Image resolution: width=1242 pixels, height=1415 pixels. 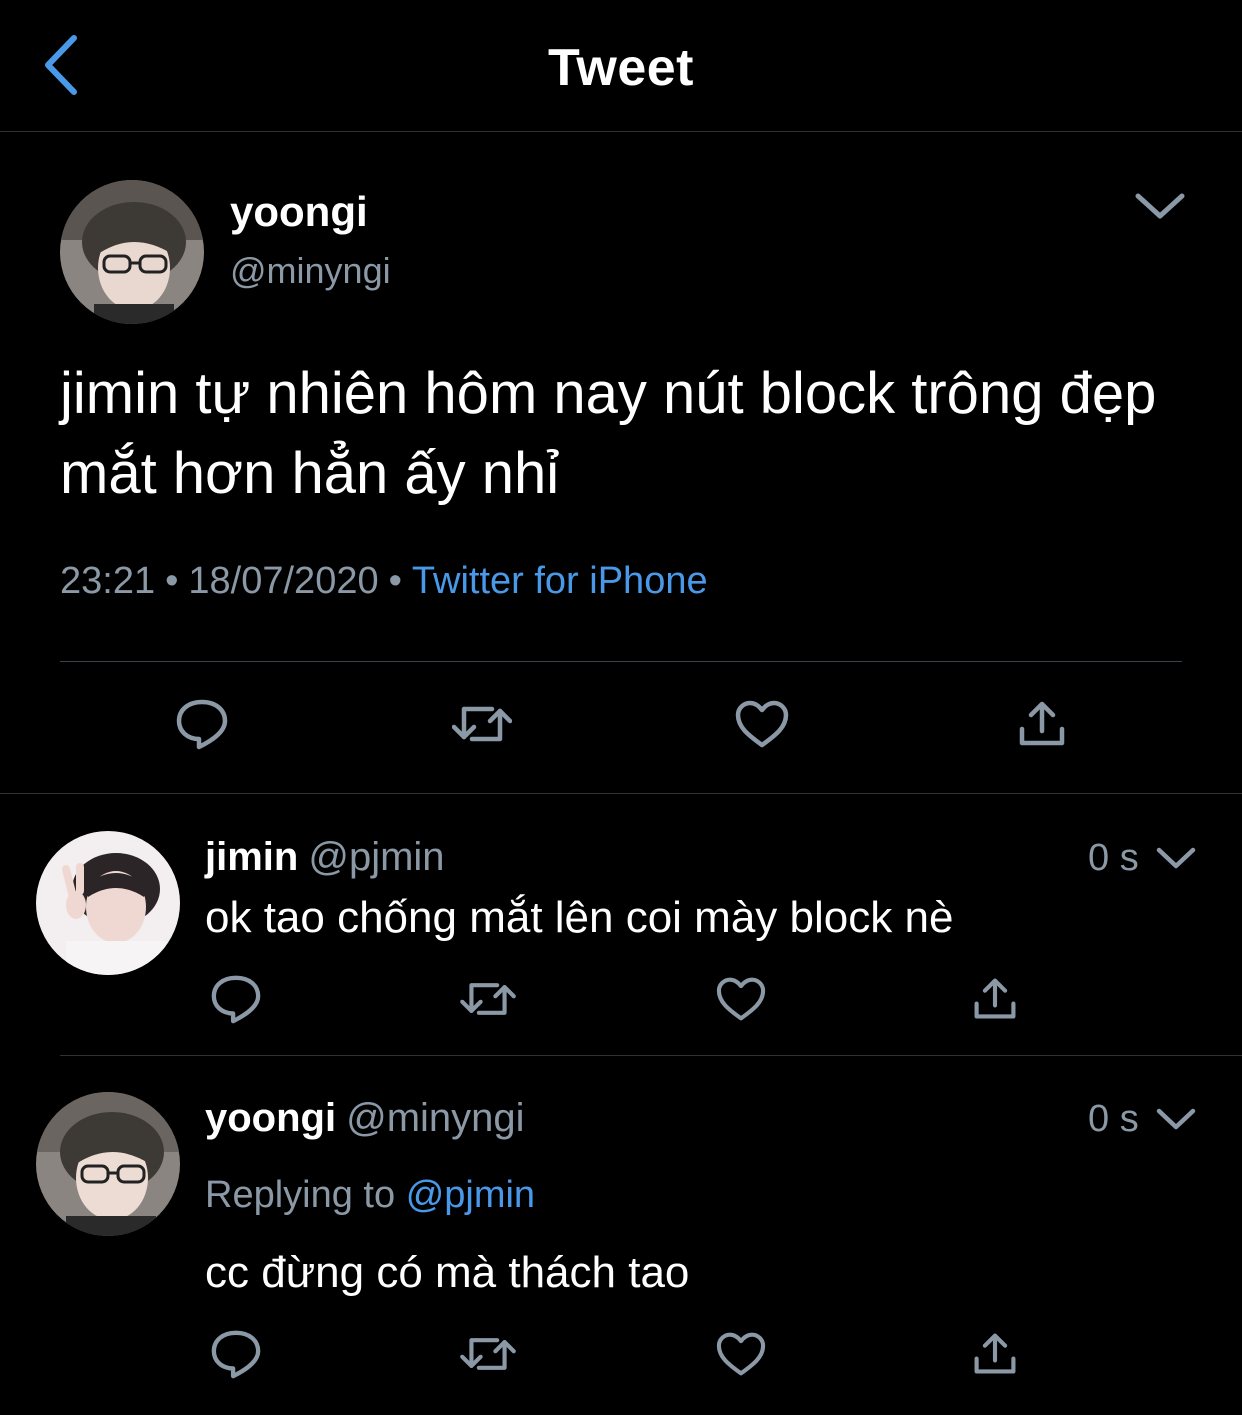 I want to click on divider, so click(x=621, y=661).